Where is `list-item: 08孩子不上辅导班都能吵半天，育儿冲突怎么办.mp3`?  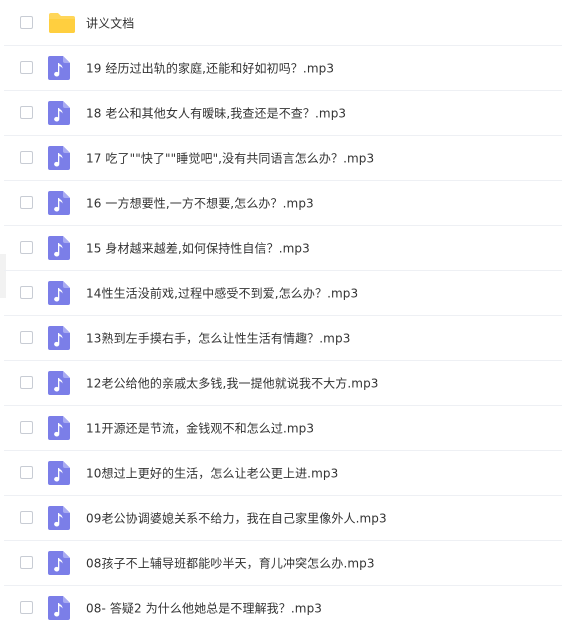
list-item: 08孩子不上辅导班都能吵半天，育儿冲突怎么办.mp3 is located at coordinates (283, 563).